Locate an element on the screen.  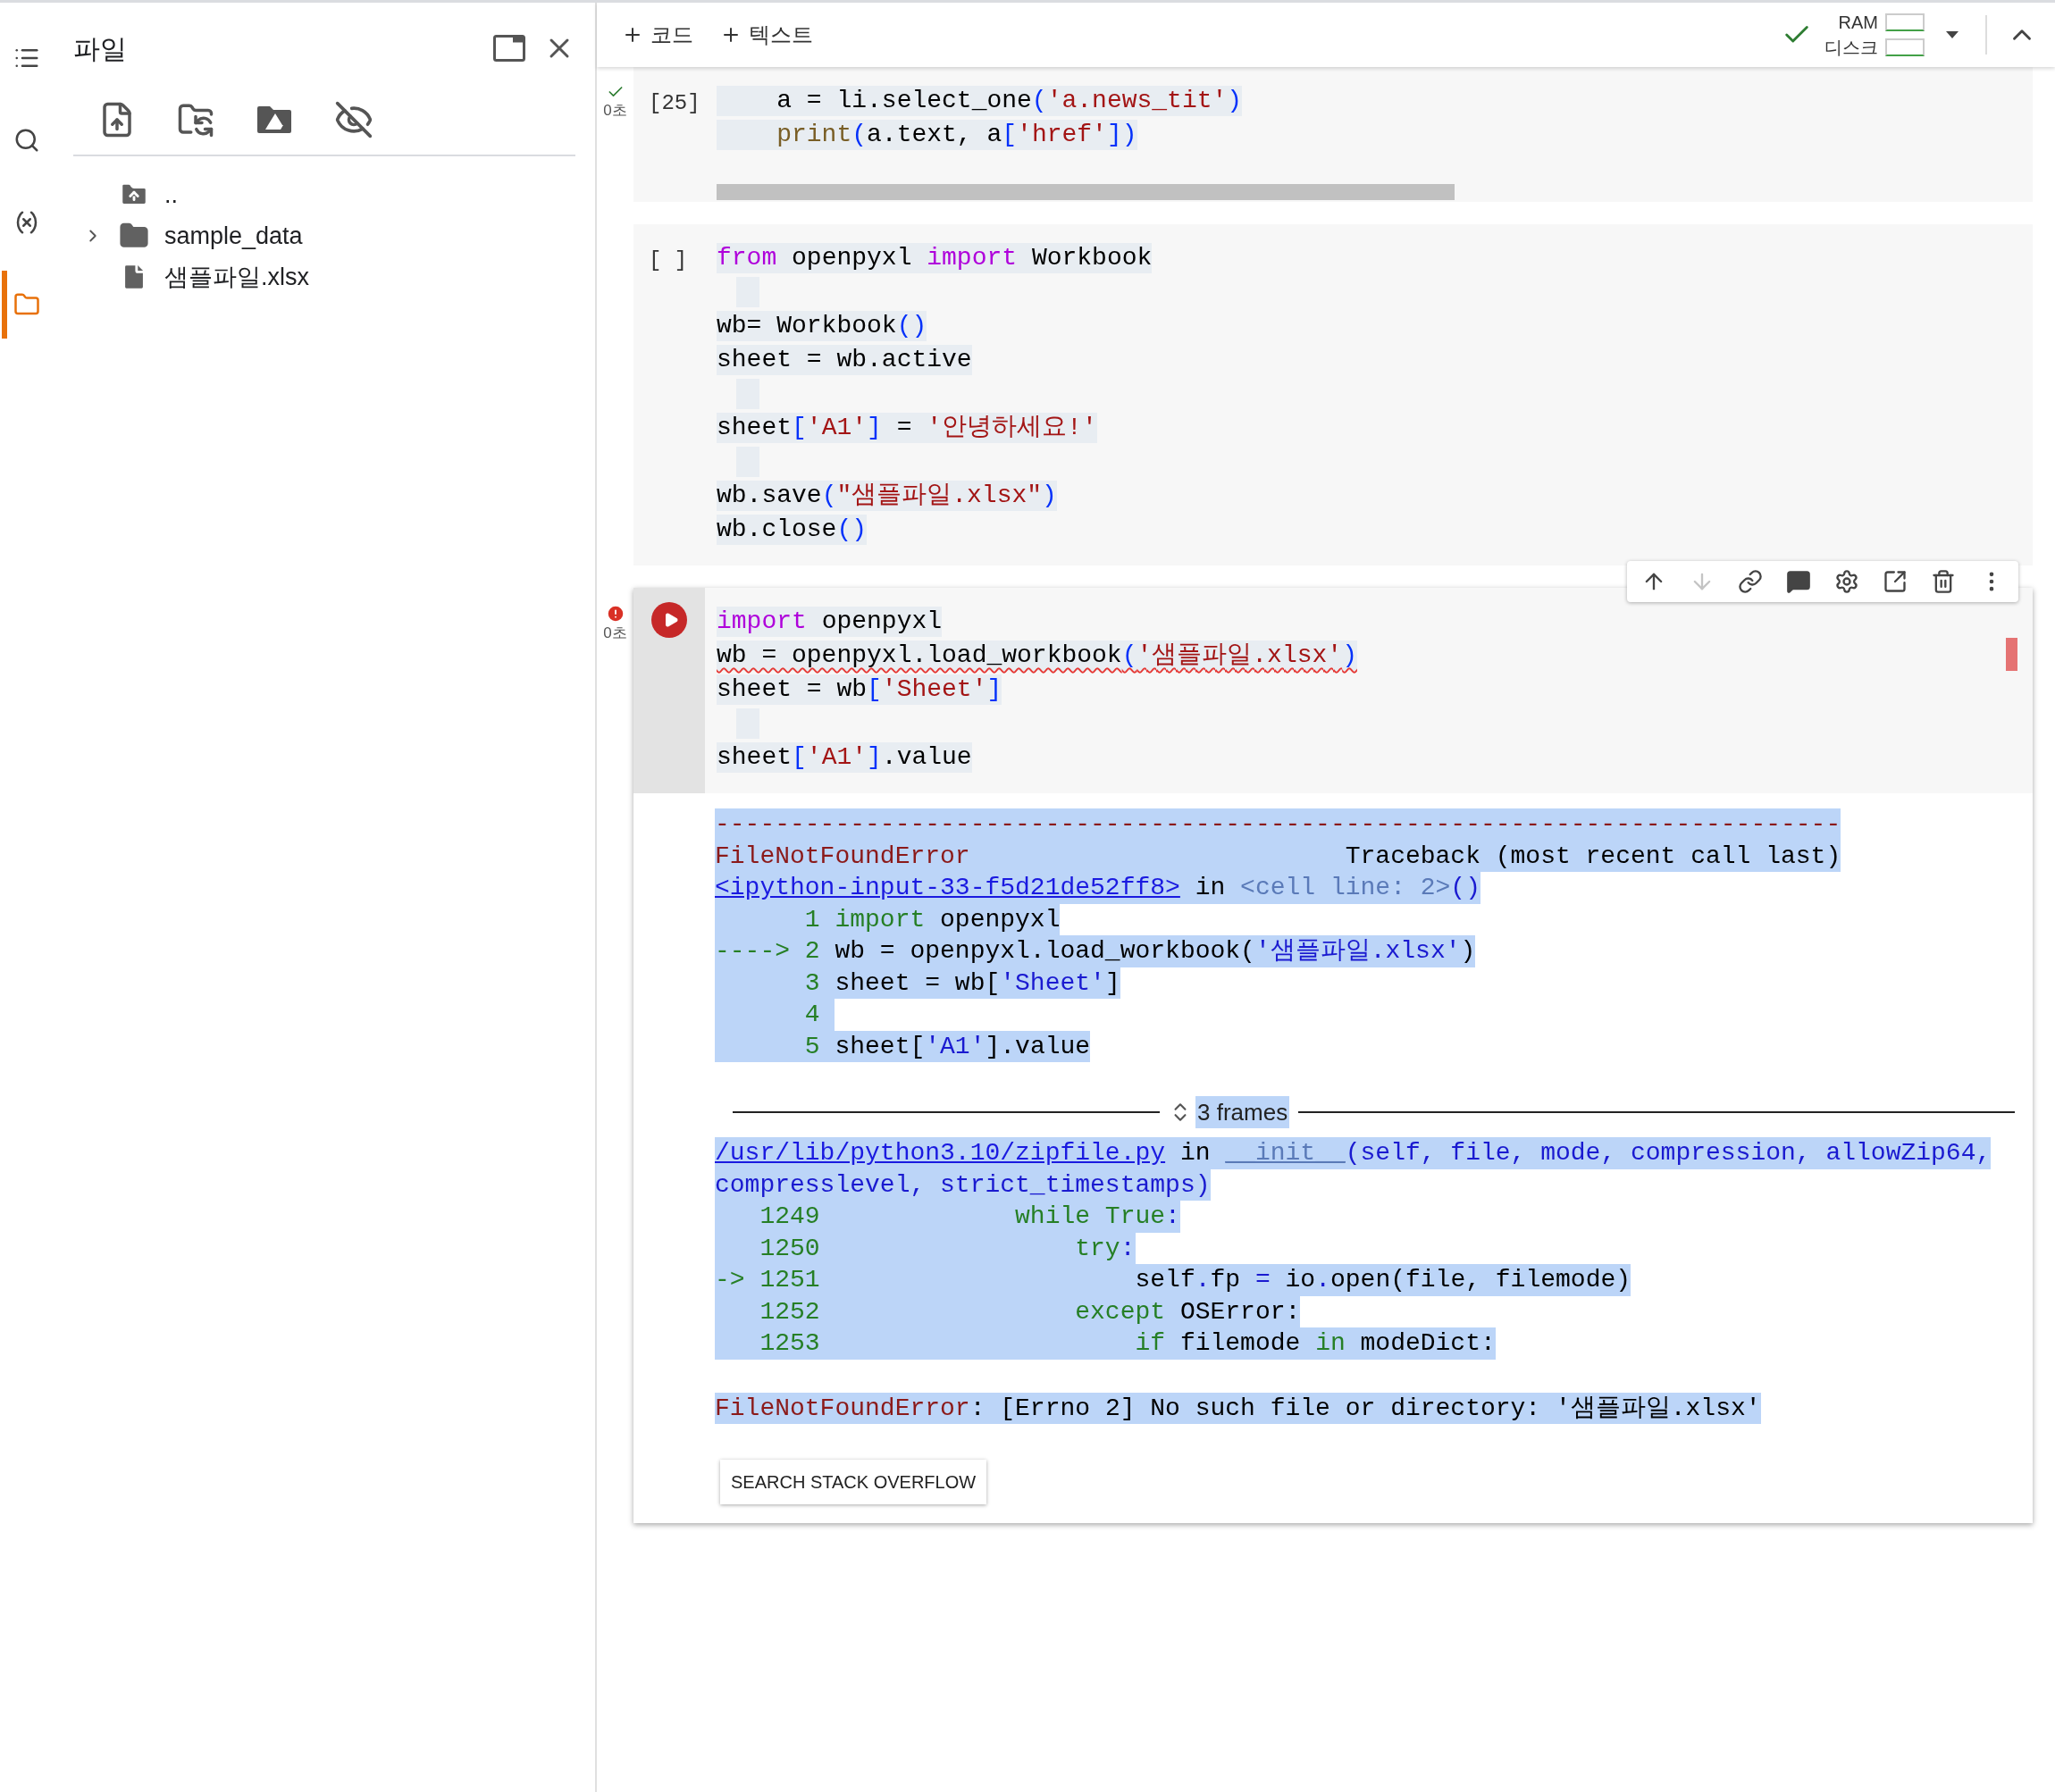
search-icon is located at coordinates (26, 140).